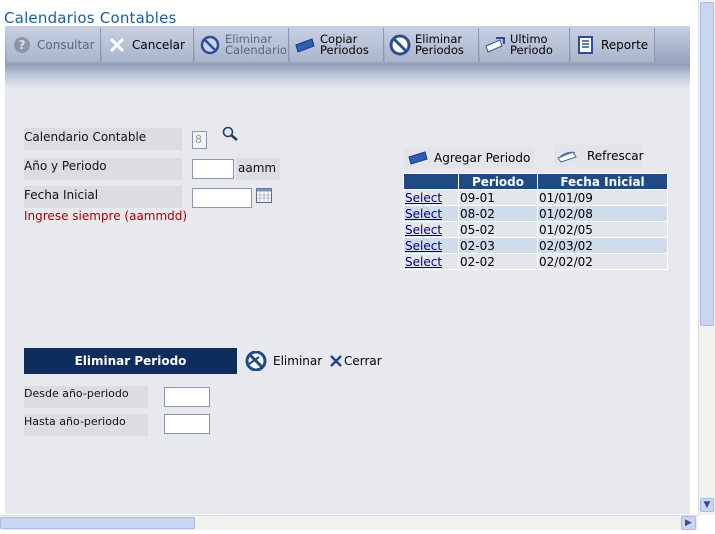 The width and height of the screenshot is (715, 534). I want to click on consultar-button: ? Consultar, so click(54, 45).